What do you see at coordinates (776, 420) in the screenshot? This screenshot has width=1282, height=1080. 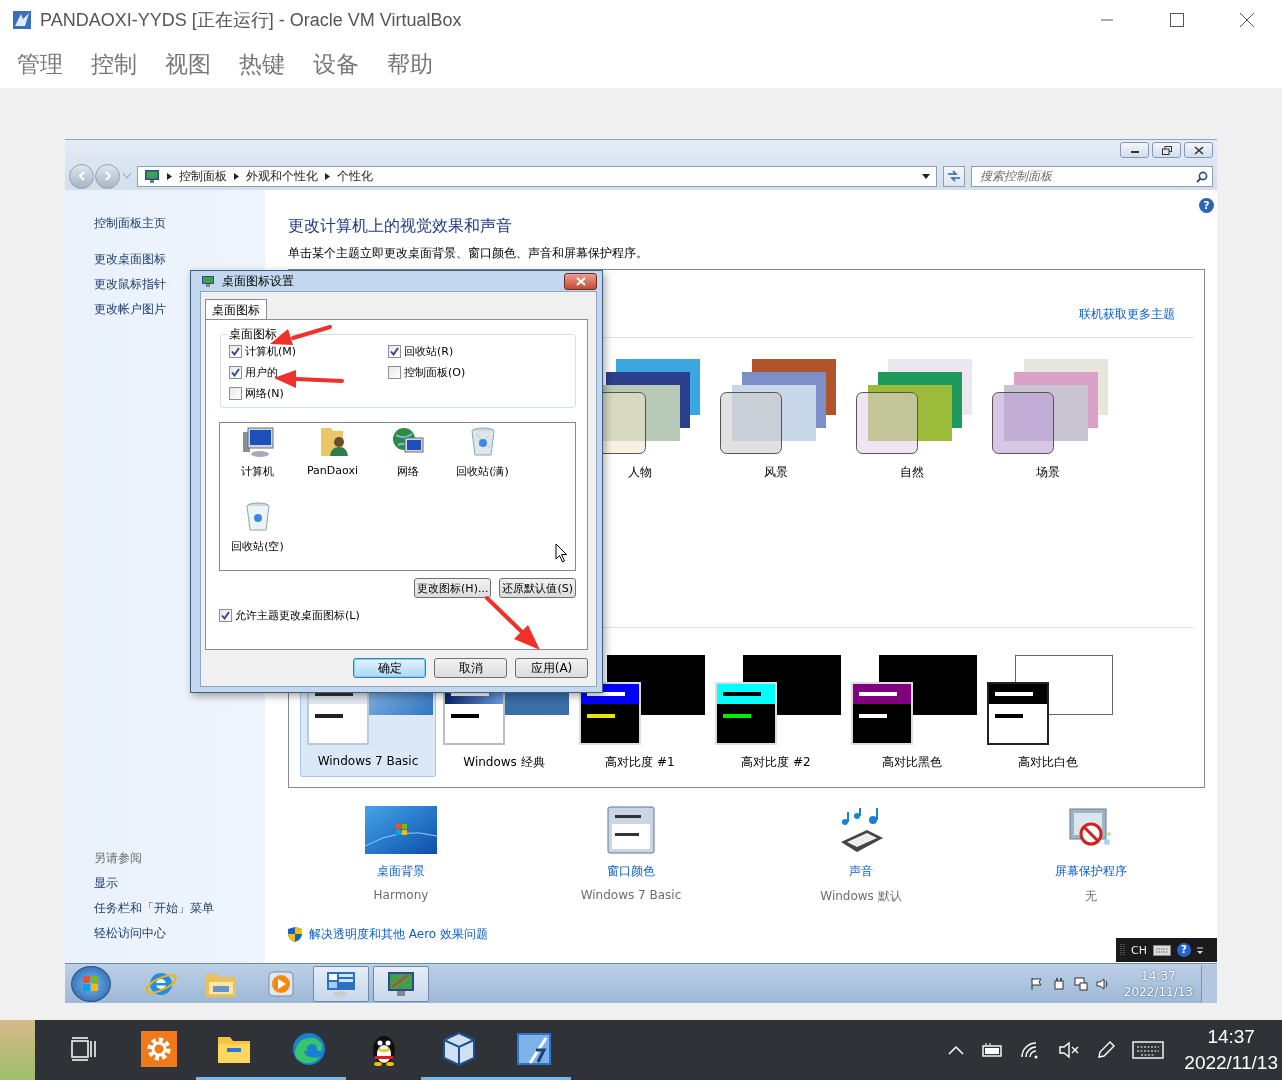 I see `theme-item: 风景` at bounding box center [776, 420].